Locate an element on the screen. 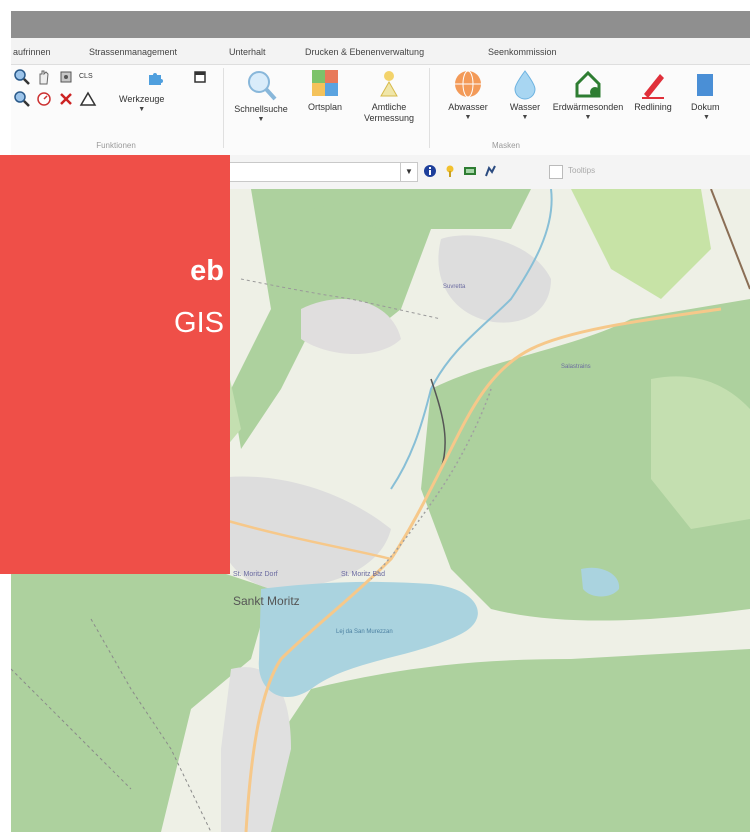 Image resolution: width=750 pixels, height=832 pixels. surveyor-icon is located at coordinates (389, 84).